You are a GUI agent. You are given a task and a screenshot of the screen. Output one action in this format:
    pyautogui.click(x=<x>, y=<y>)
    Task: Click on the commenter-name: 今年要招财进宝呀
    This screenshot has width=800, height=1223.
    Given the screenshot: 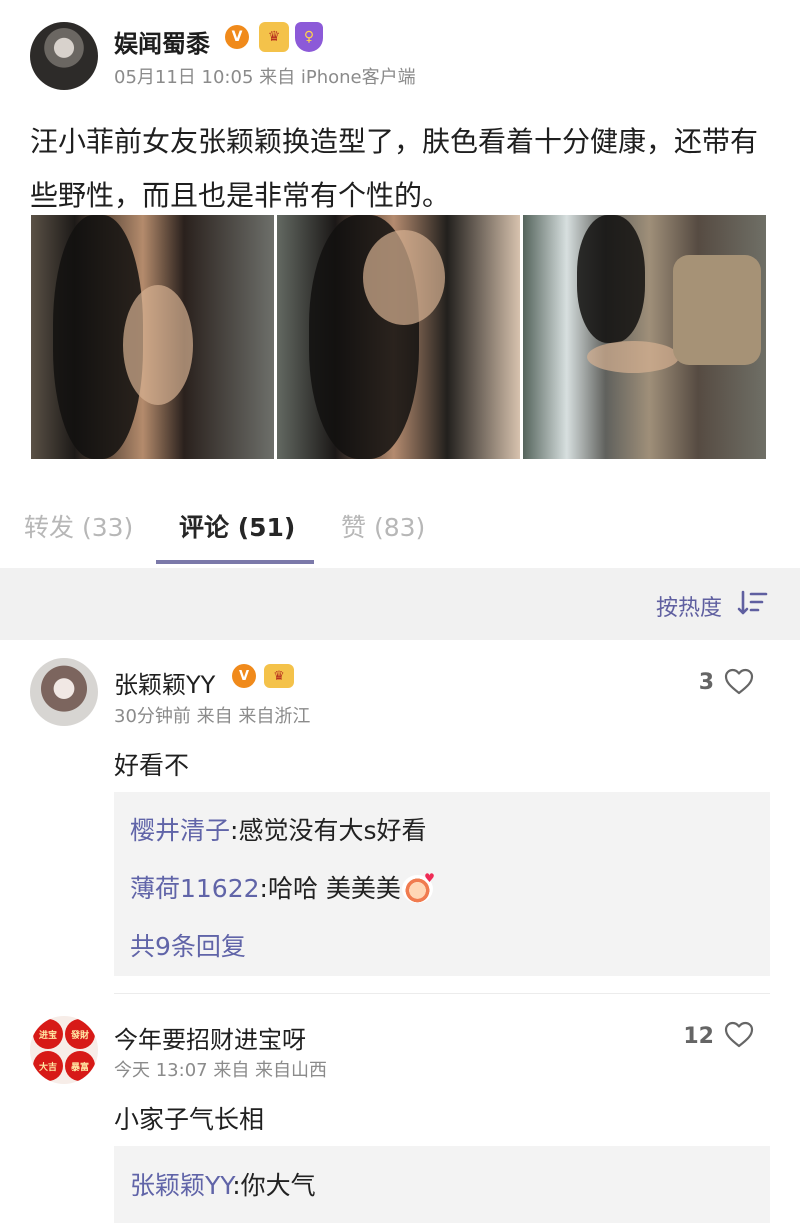 What is the action you would take?
    pyautogui.click(x=210, y=1037)
    